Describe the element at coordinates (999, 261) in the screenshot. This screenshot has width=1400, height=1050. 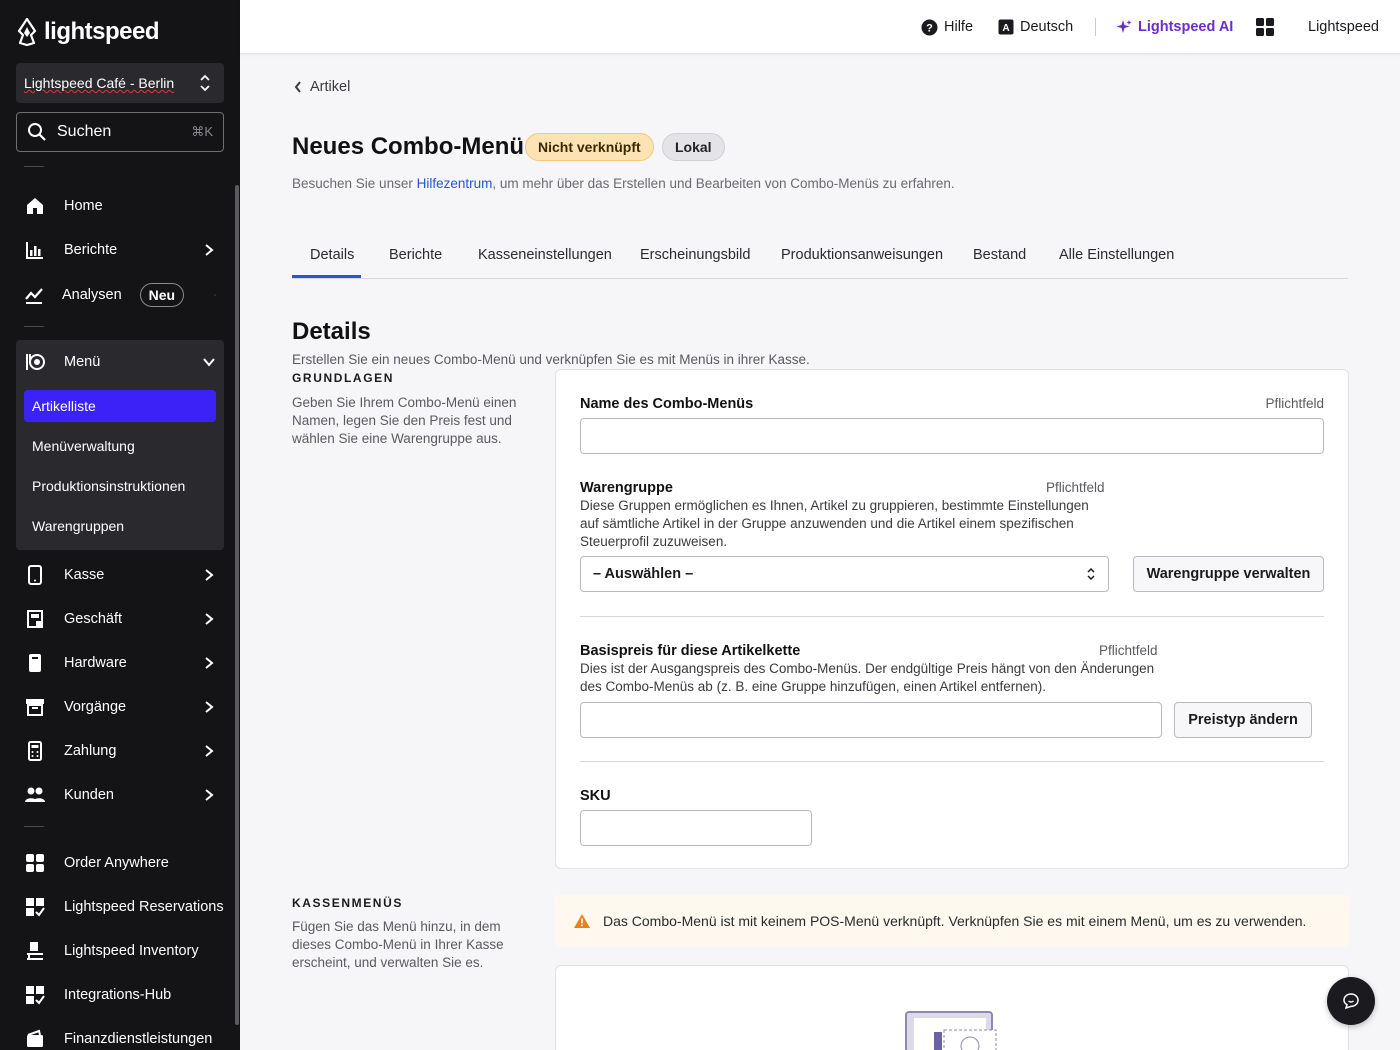
I see `tab-bestand: Bestand` at that location.